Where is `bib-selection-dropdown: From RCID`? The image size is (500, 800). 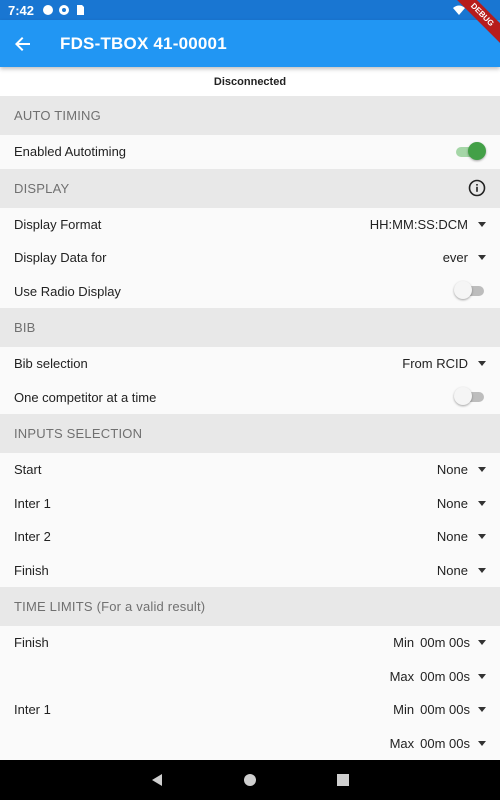
bib-selection-dropdown: From RCID is located at coordinates (444, 363).